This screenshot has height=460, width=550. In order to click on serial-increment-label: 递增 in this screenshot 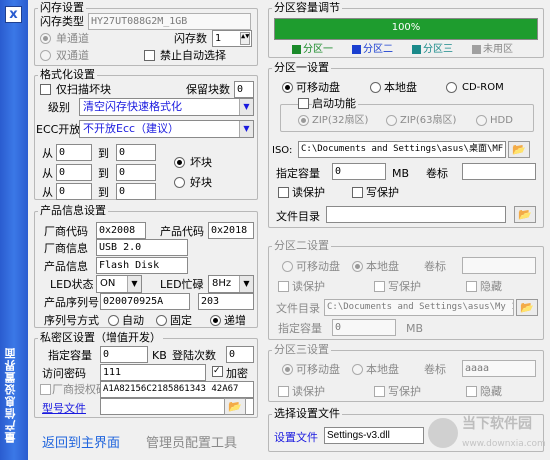, I will do `click(235, 320)`.